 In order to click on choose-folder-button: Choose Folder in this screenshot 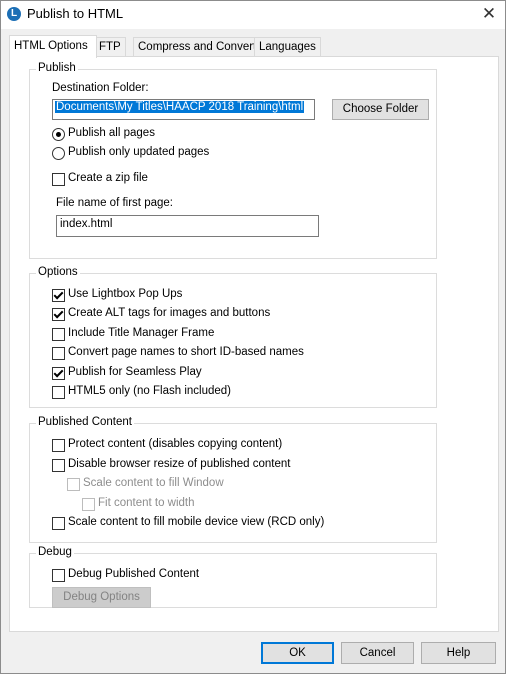, I will do `click(380, 109)`.